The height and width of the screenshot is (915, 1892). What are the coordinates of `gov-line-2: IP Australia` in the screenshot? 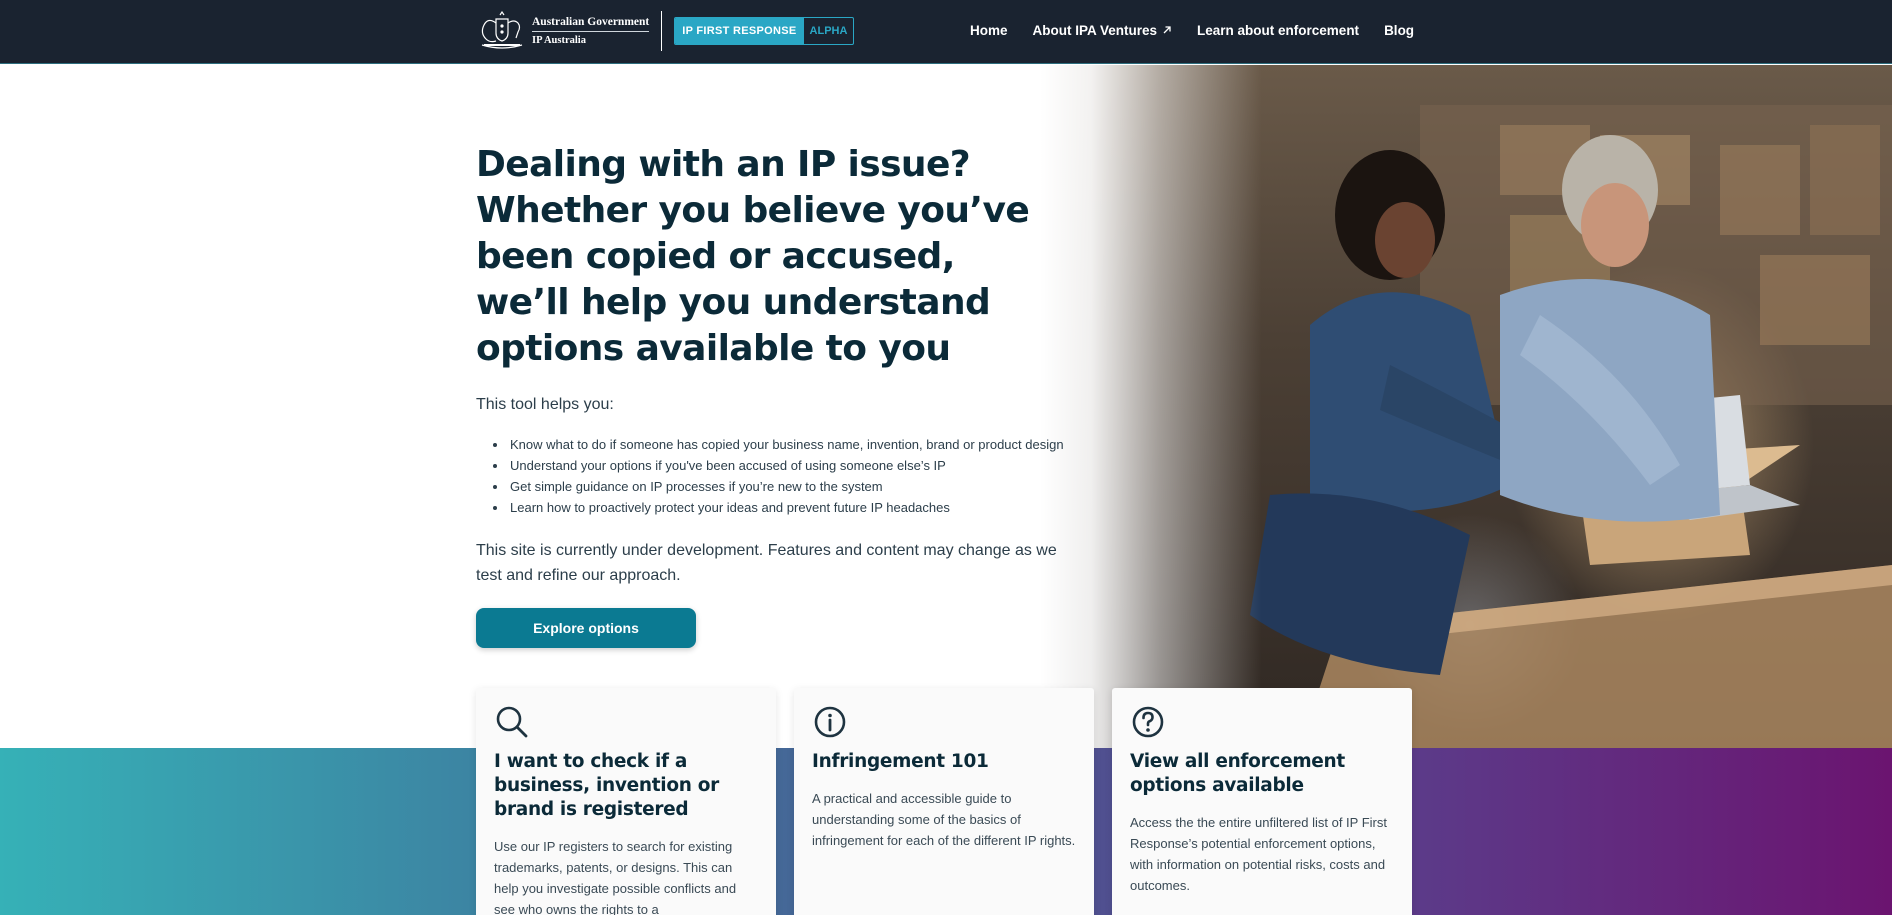 It's located at (559, 41).